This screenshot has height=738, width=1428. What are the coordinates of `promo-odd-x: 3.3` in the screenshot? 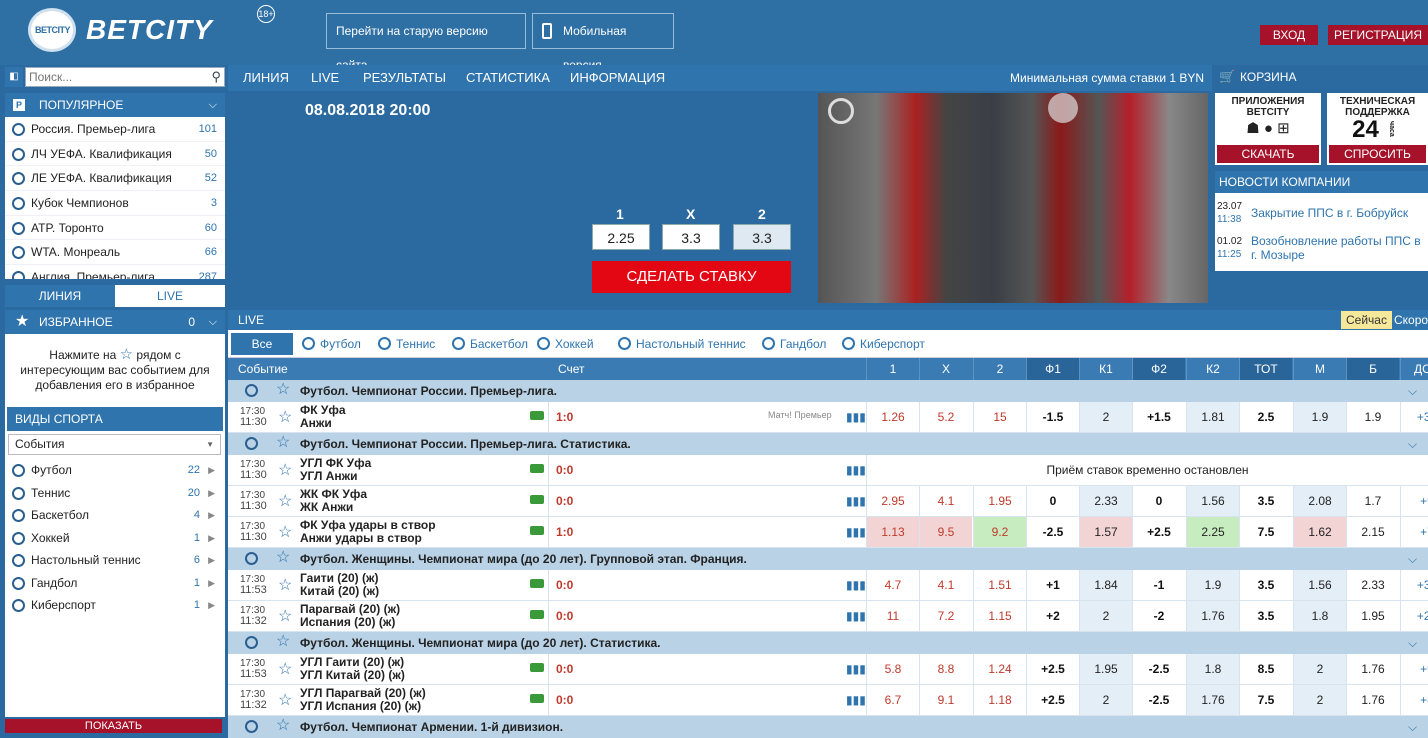 It's located at (691, 237).